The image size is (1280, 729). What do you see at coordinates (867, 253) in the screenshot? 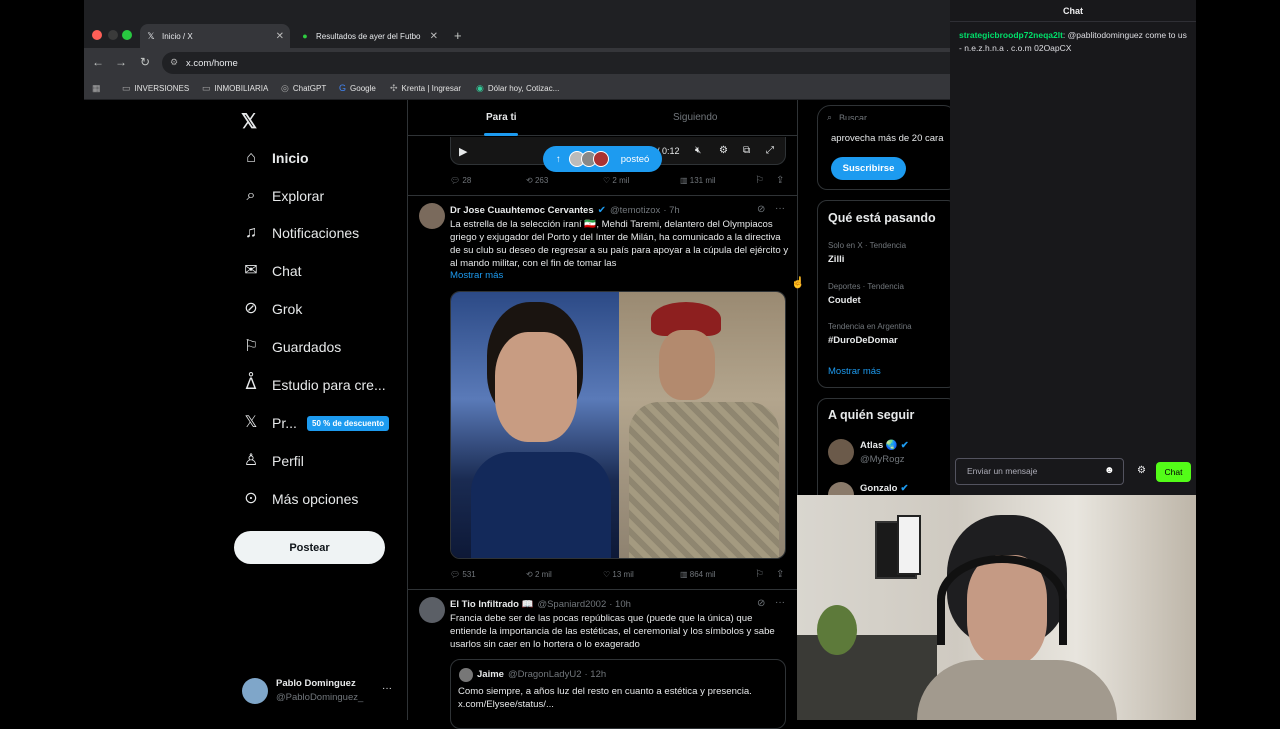
I see `trend-item: Solo en X · Tendencia Zilli` at bounding box center [867, 253].